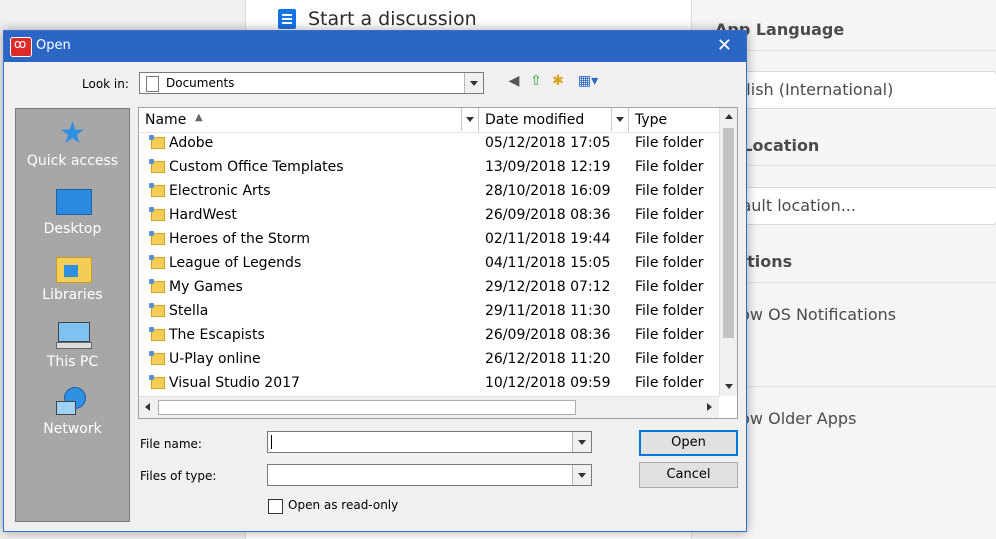 Image resolution: width=996 pixels, height=539 pixels. I want to click on desktop-icon, so click(73, 202).